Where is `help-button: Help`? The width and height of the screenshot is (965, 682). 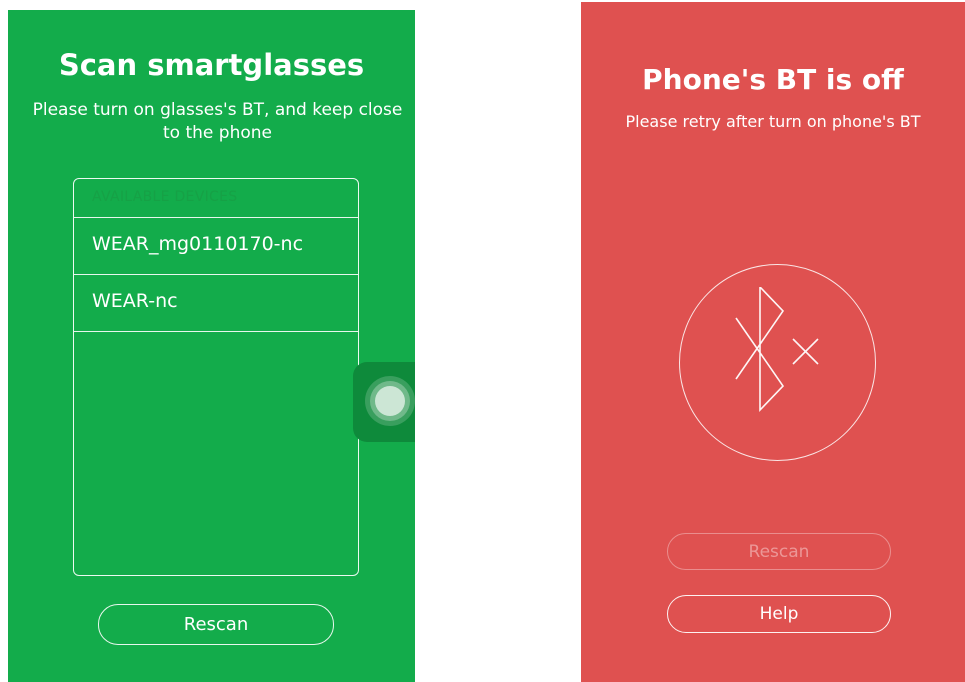
help-button: Help is located at coordinates (779, 614).